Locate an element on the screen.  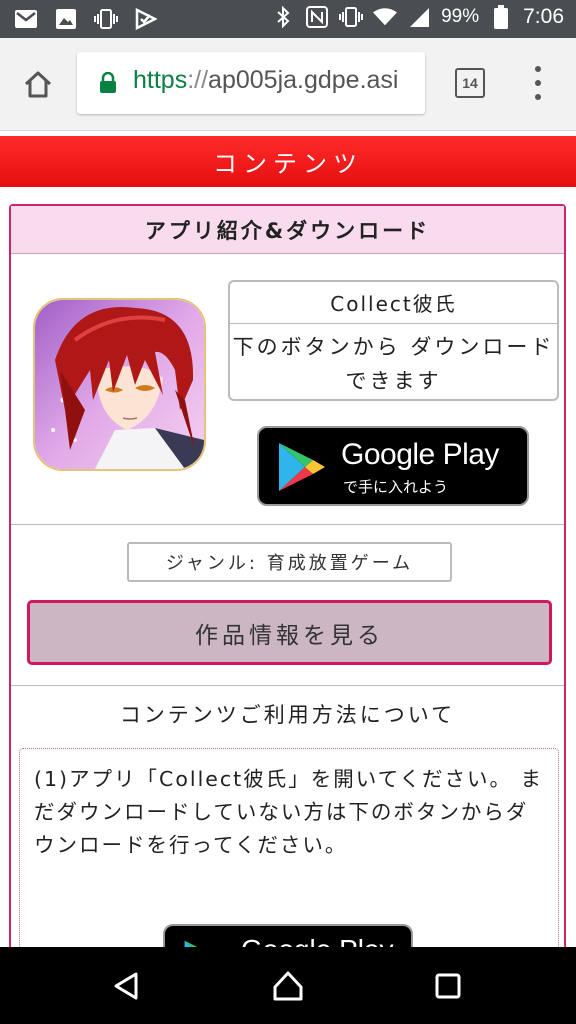
page-header-title: コンテンツ is located at coordinates (288, 164).